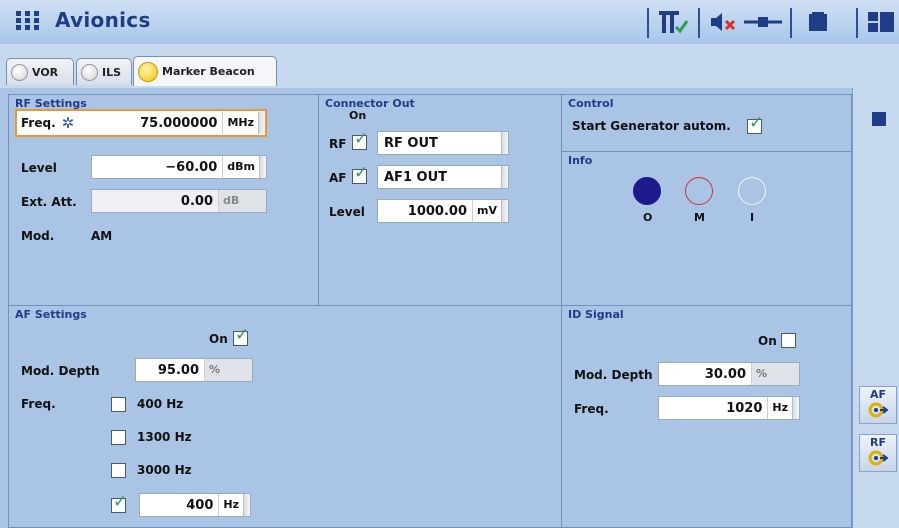  What do you see at coordinates (881, 22) in the screenshot?
I see `layout-icon` at bounding box center [881, 22].